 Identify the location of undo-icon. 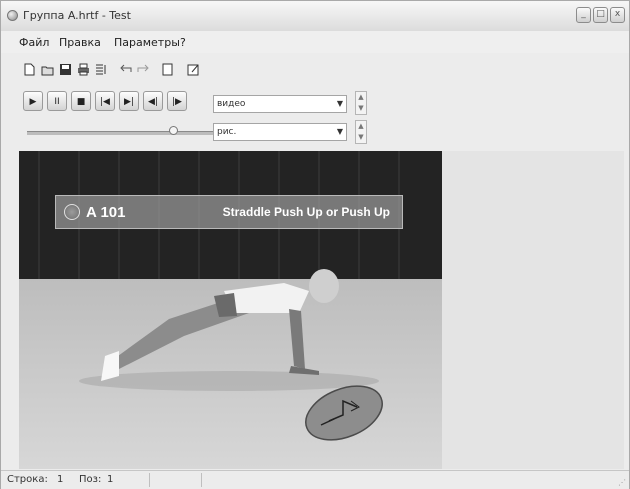
(125, 69).